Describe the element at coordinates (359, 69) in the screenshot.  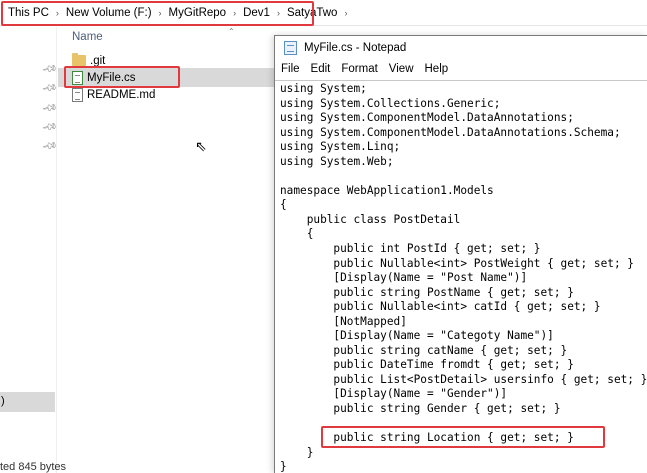
I see `menu-format: Format` at that location.